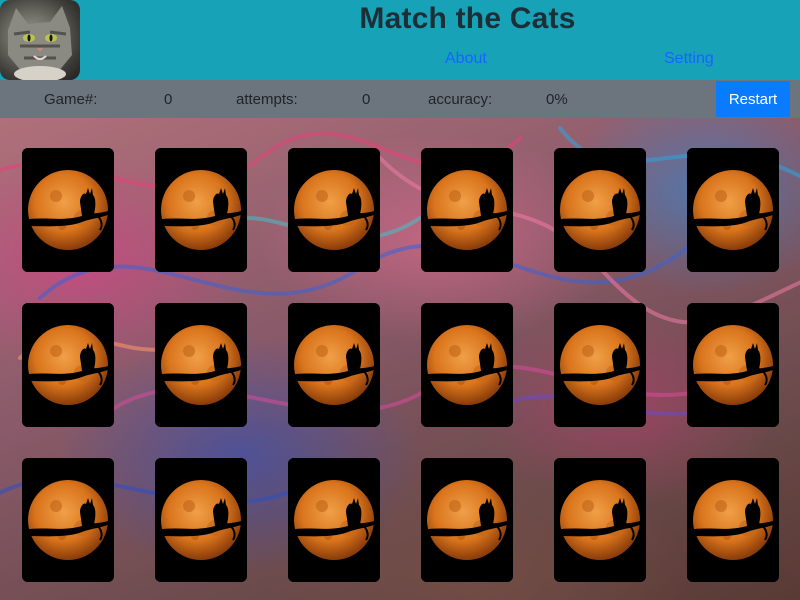  I want to click on accuracy-value: 0%, so click(557, 99).